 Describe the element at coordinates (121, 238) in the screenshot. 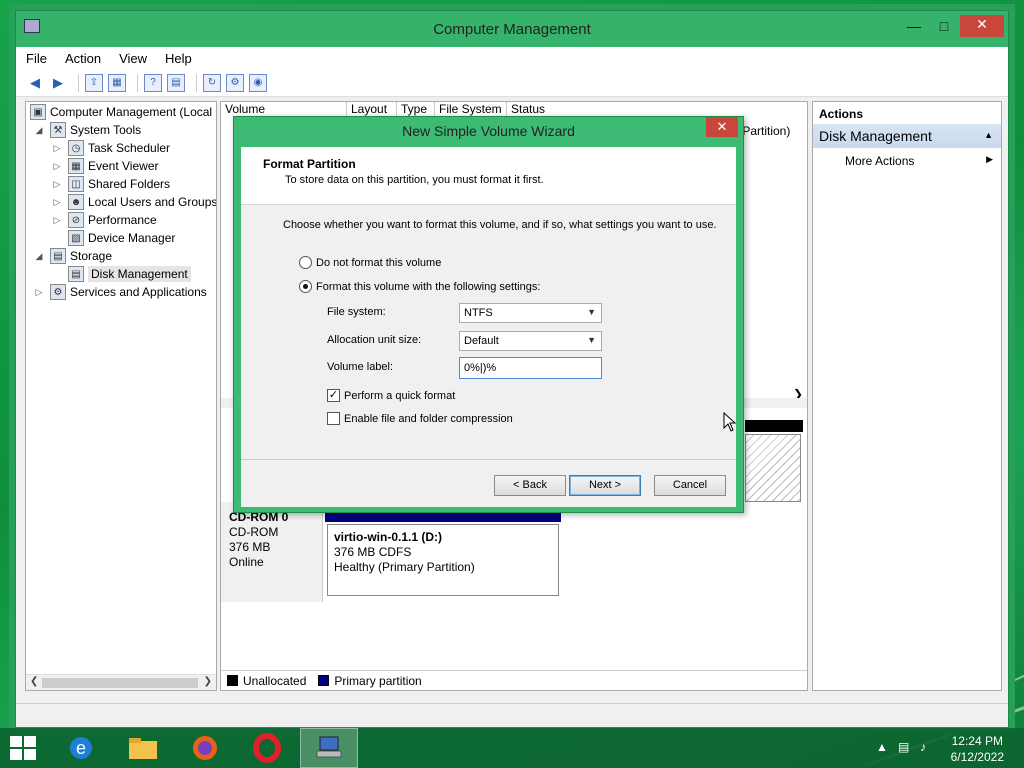

I see `tree-item-device-manager: ▧ Device Manager` at that location.